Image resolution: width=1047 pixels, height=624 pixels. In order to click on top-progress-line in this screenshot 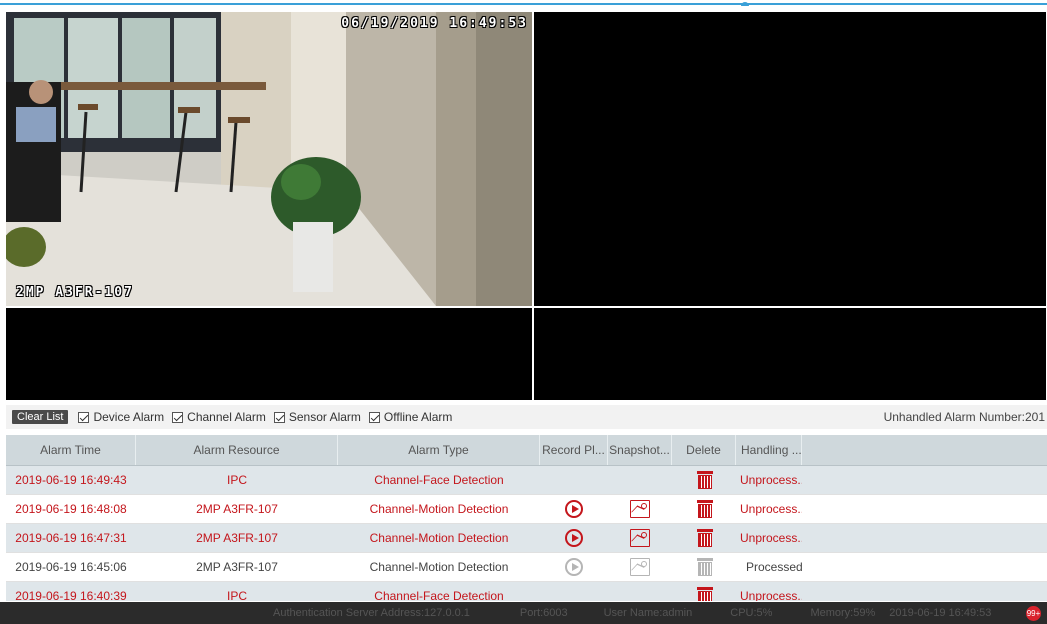, I will do `click(523, 3)`.